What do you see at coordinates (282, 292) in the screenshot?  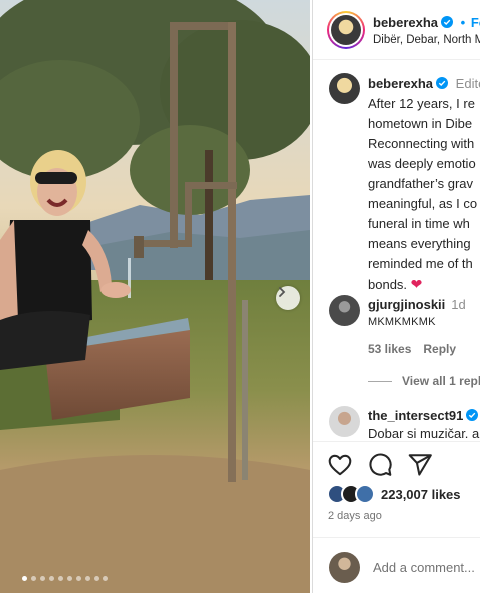 I see `chevron-right-icon` at bounding box center [282, 292].